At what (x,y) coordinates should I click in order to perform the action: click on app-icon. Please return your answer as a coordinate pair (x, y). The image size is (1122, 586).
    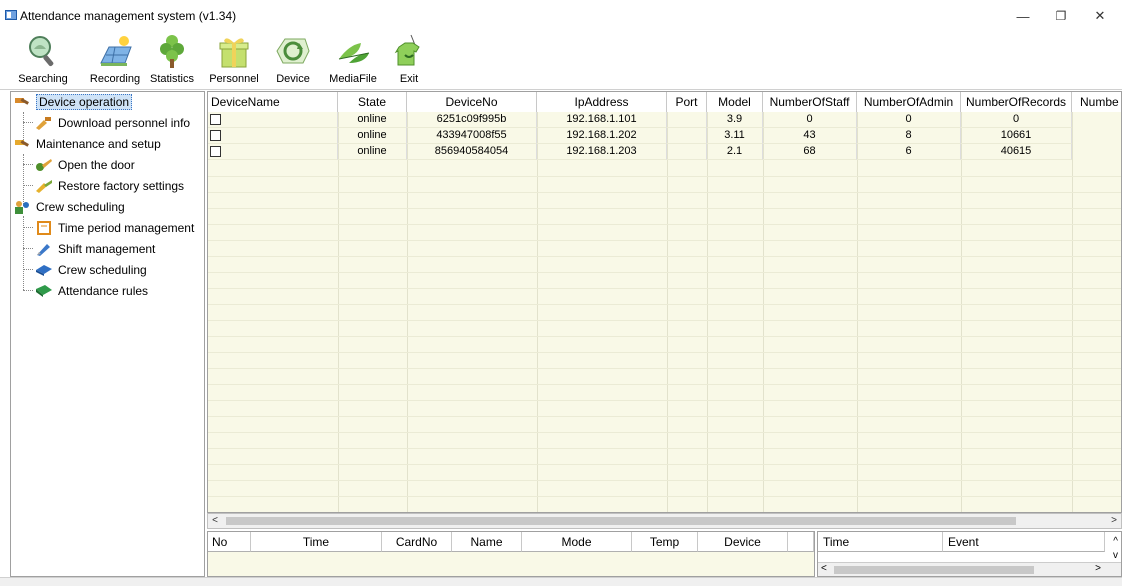
    Looking at the image, I should click on (11, 15).